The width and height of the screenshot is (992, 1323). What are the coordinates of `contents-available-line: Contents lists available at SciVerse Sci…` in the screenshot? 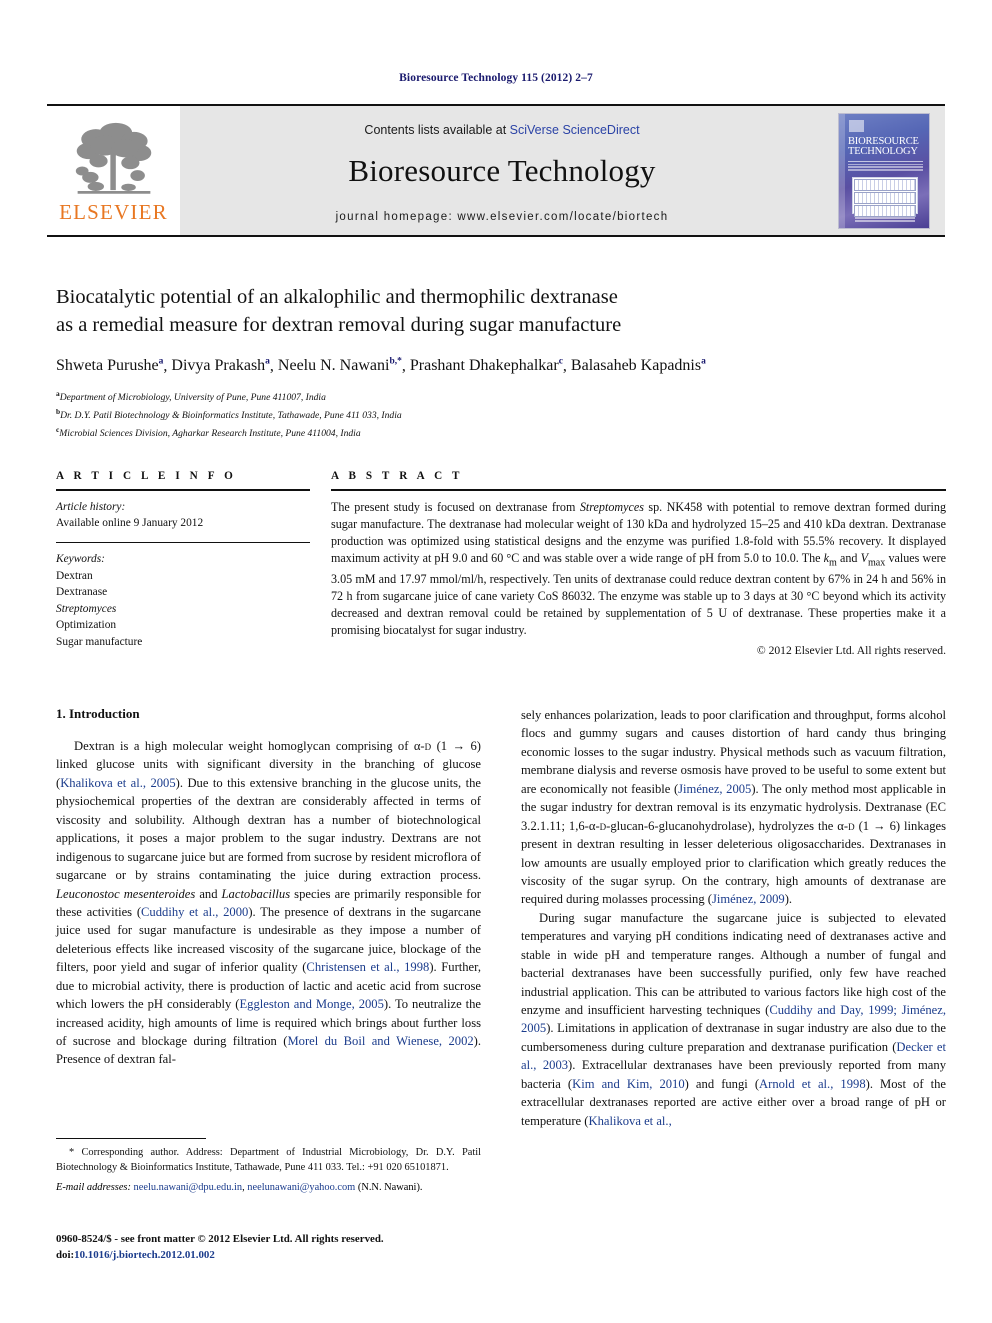 It's located at (501, 130).